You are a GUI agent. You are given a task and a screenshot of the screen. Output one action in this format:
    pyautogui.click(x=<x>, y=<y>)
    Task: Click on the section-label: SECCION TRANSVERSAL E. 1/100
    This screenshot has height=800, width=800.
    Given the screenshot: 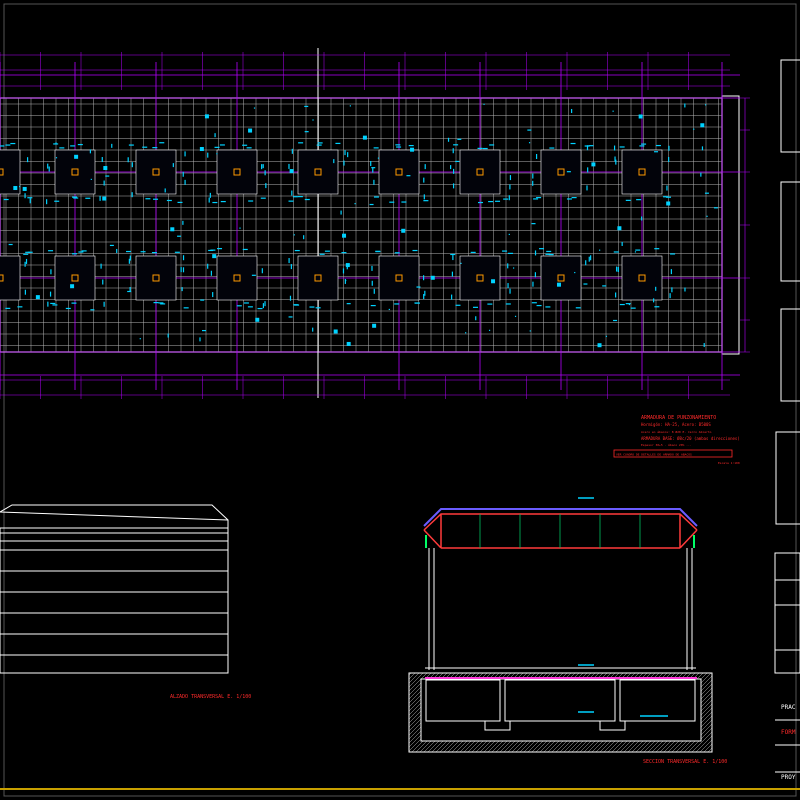 What is the action you would take?
    pyautogui.click(x=685, y=762)
    